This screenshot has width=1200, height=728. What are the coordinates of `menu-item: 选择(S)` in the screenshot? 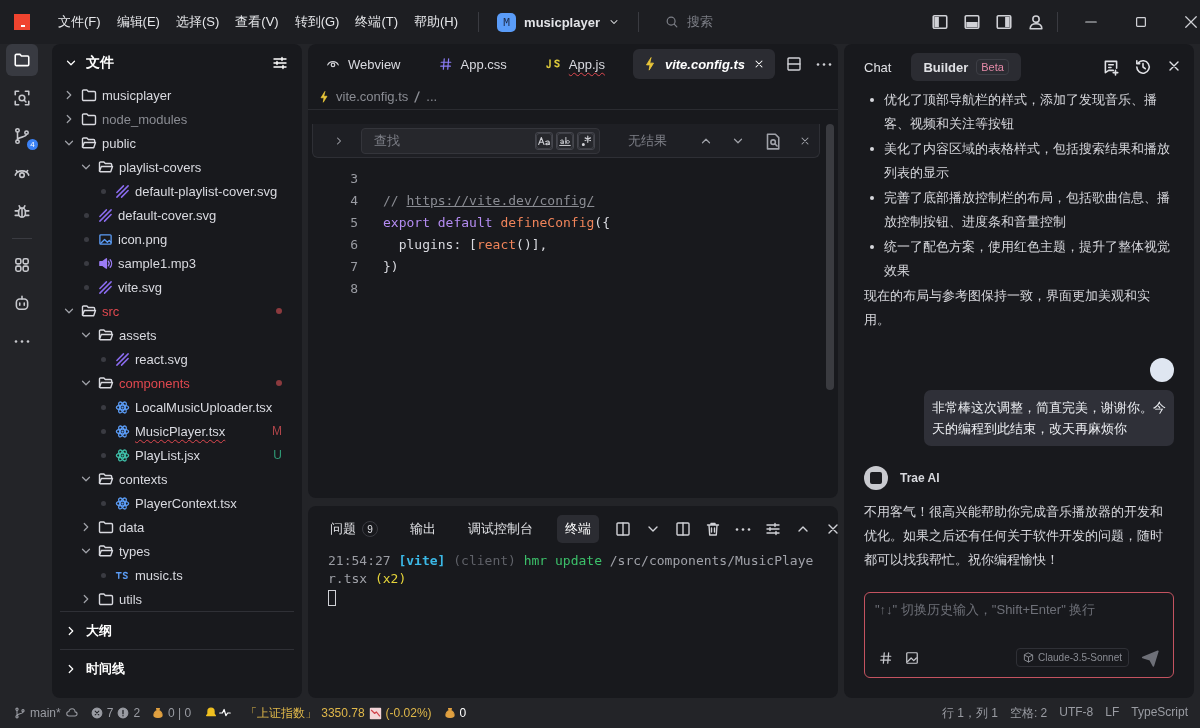 It's located at (197, 22).